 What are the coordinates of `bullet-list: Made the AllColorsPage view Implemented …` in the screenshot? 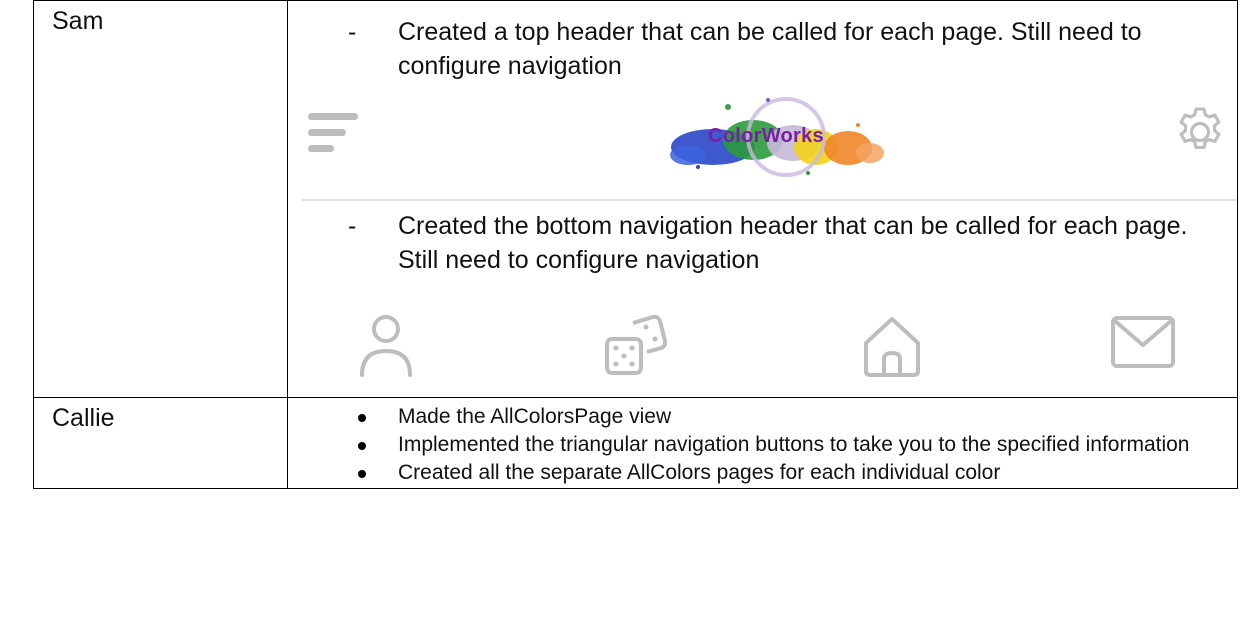 It's located at (762, 442).